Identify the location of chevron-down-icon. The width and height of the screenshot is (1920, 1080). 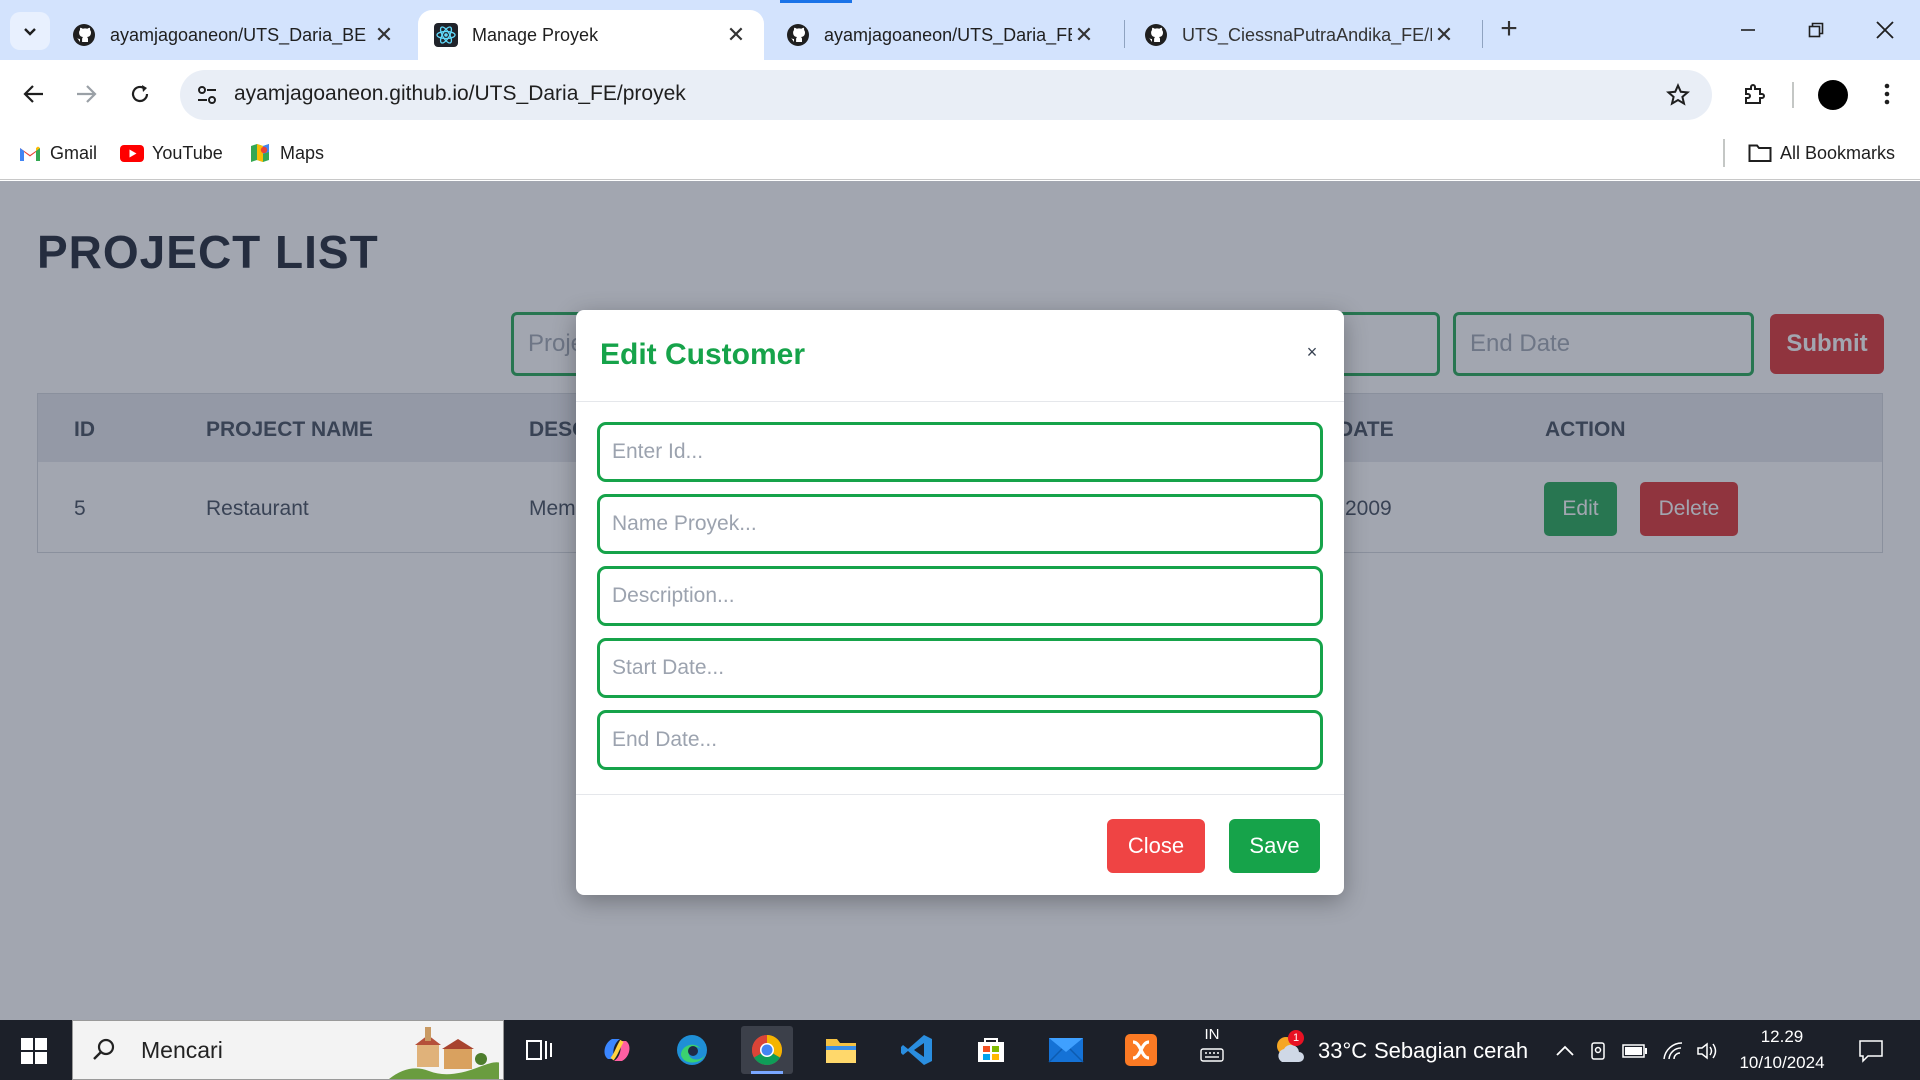
(30, 32).